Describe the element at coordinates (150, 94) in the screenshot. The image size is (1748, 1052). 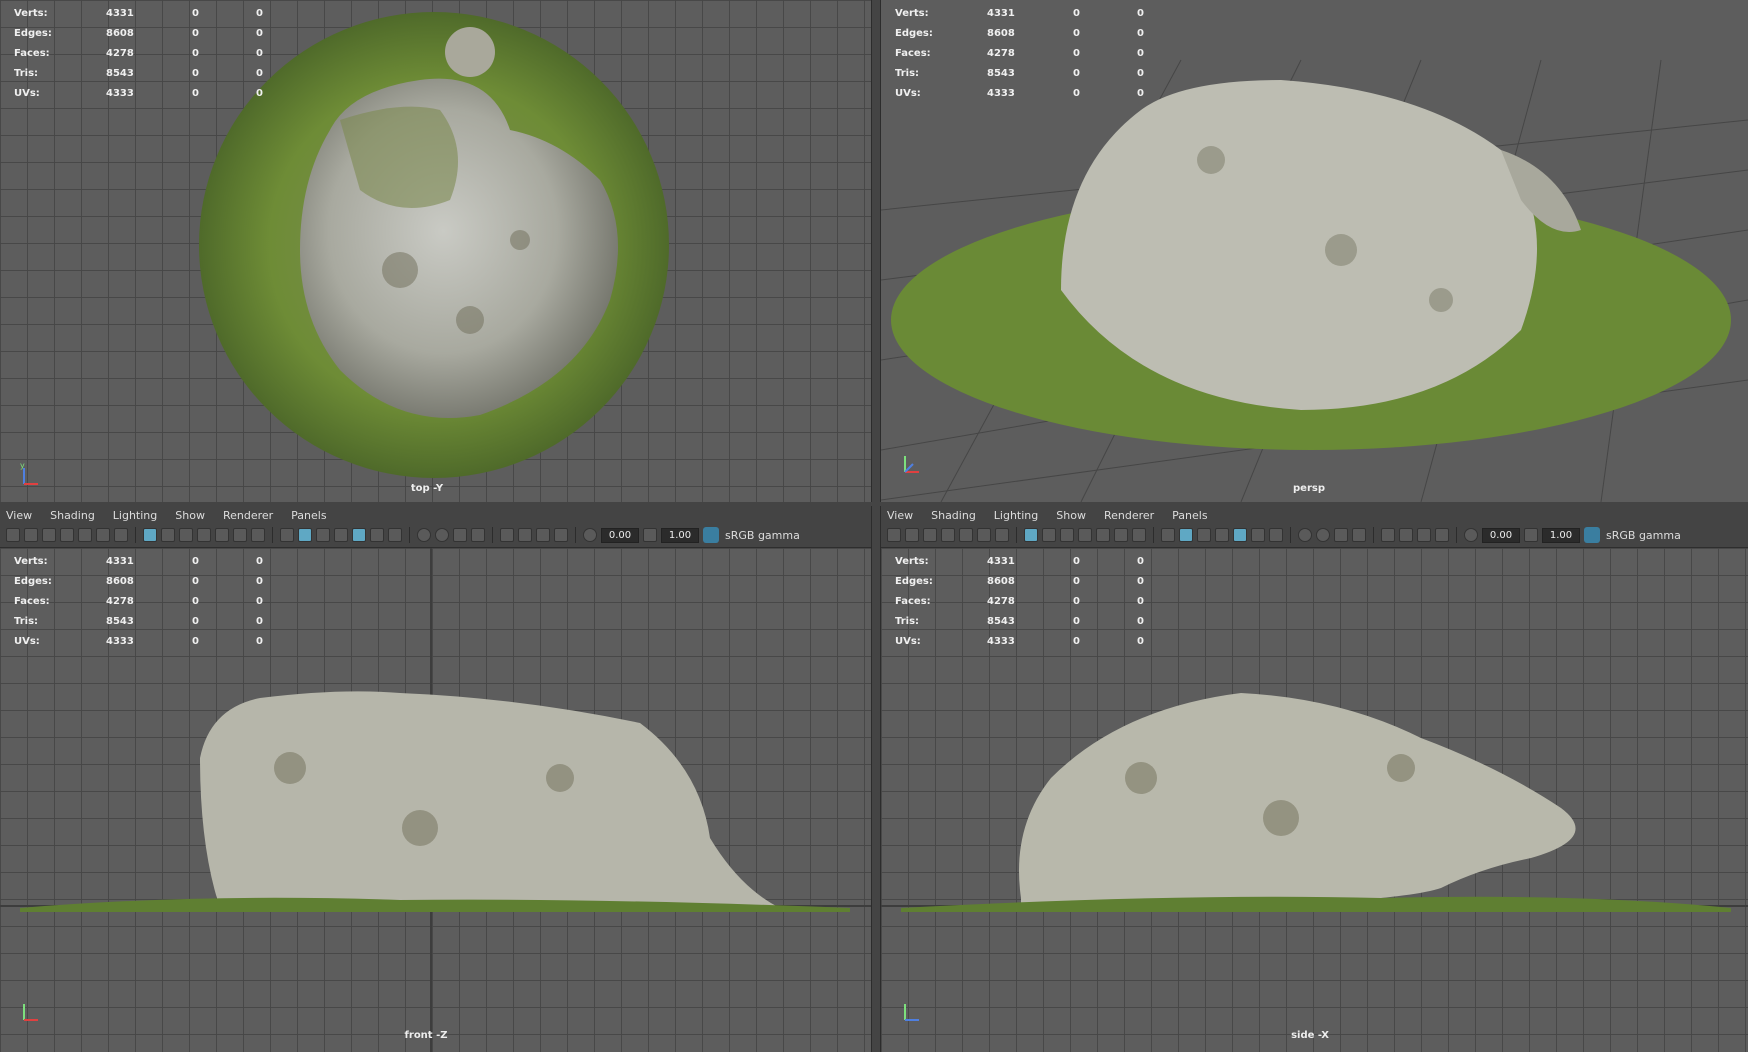
I see `stats-row: UVs: 4333 0 0` at that location.